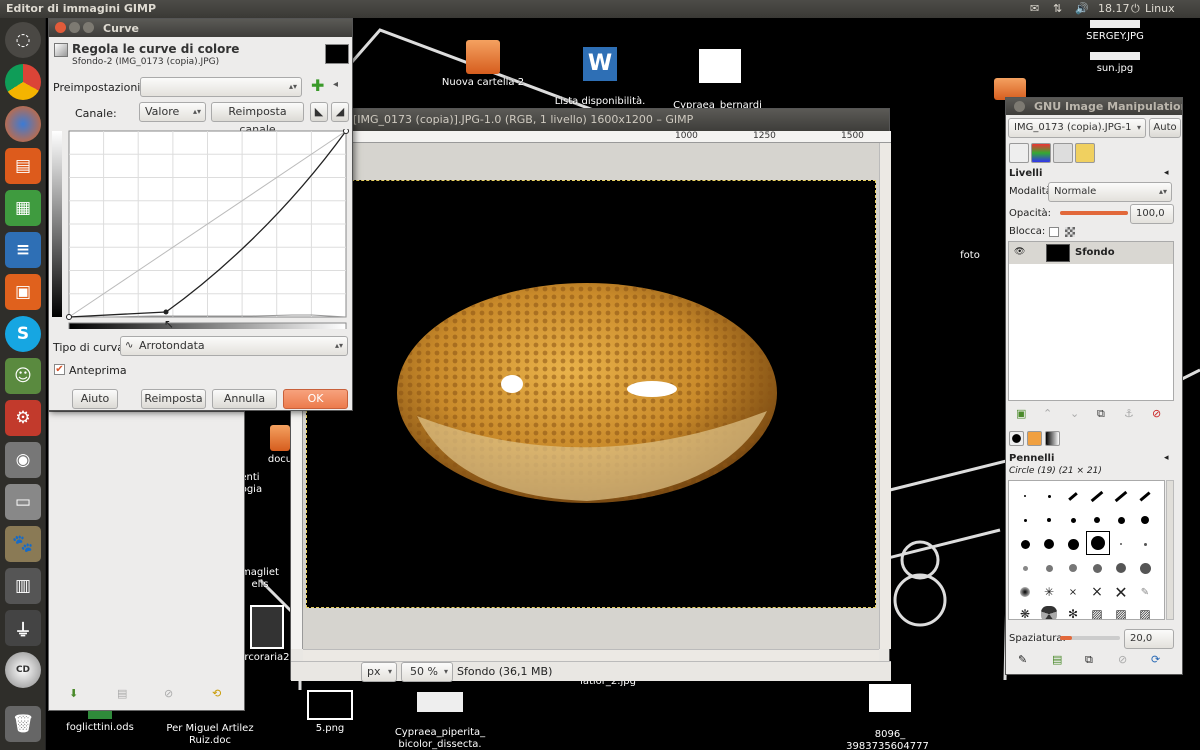 Image resolution: width=1200 pixels, height=750 pixels. I want to click on layer-name: Sfondo, so click(1095, 252).